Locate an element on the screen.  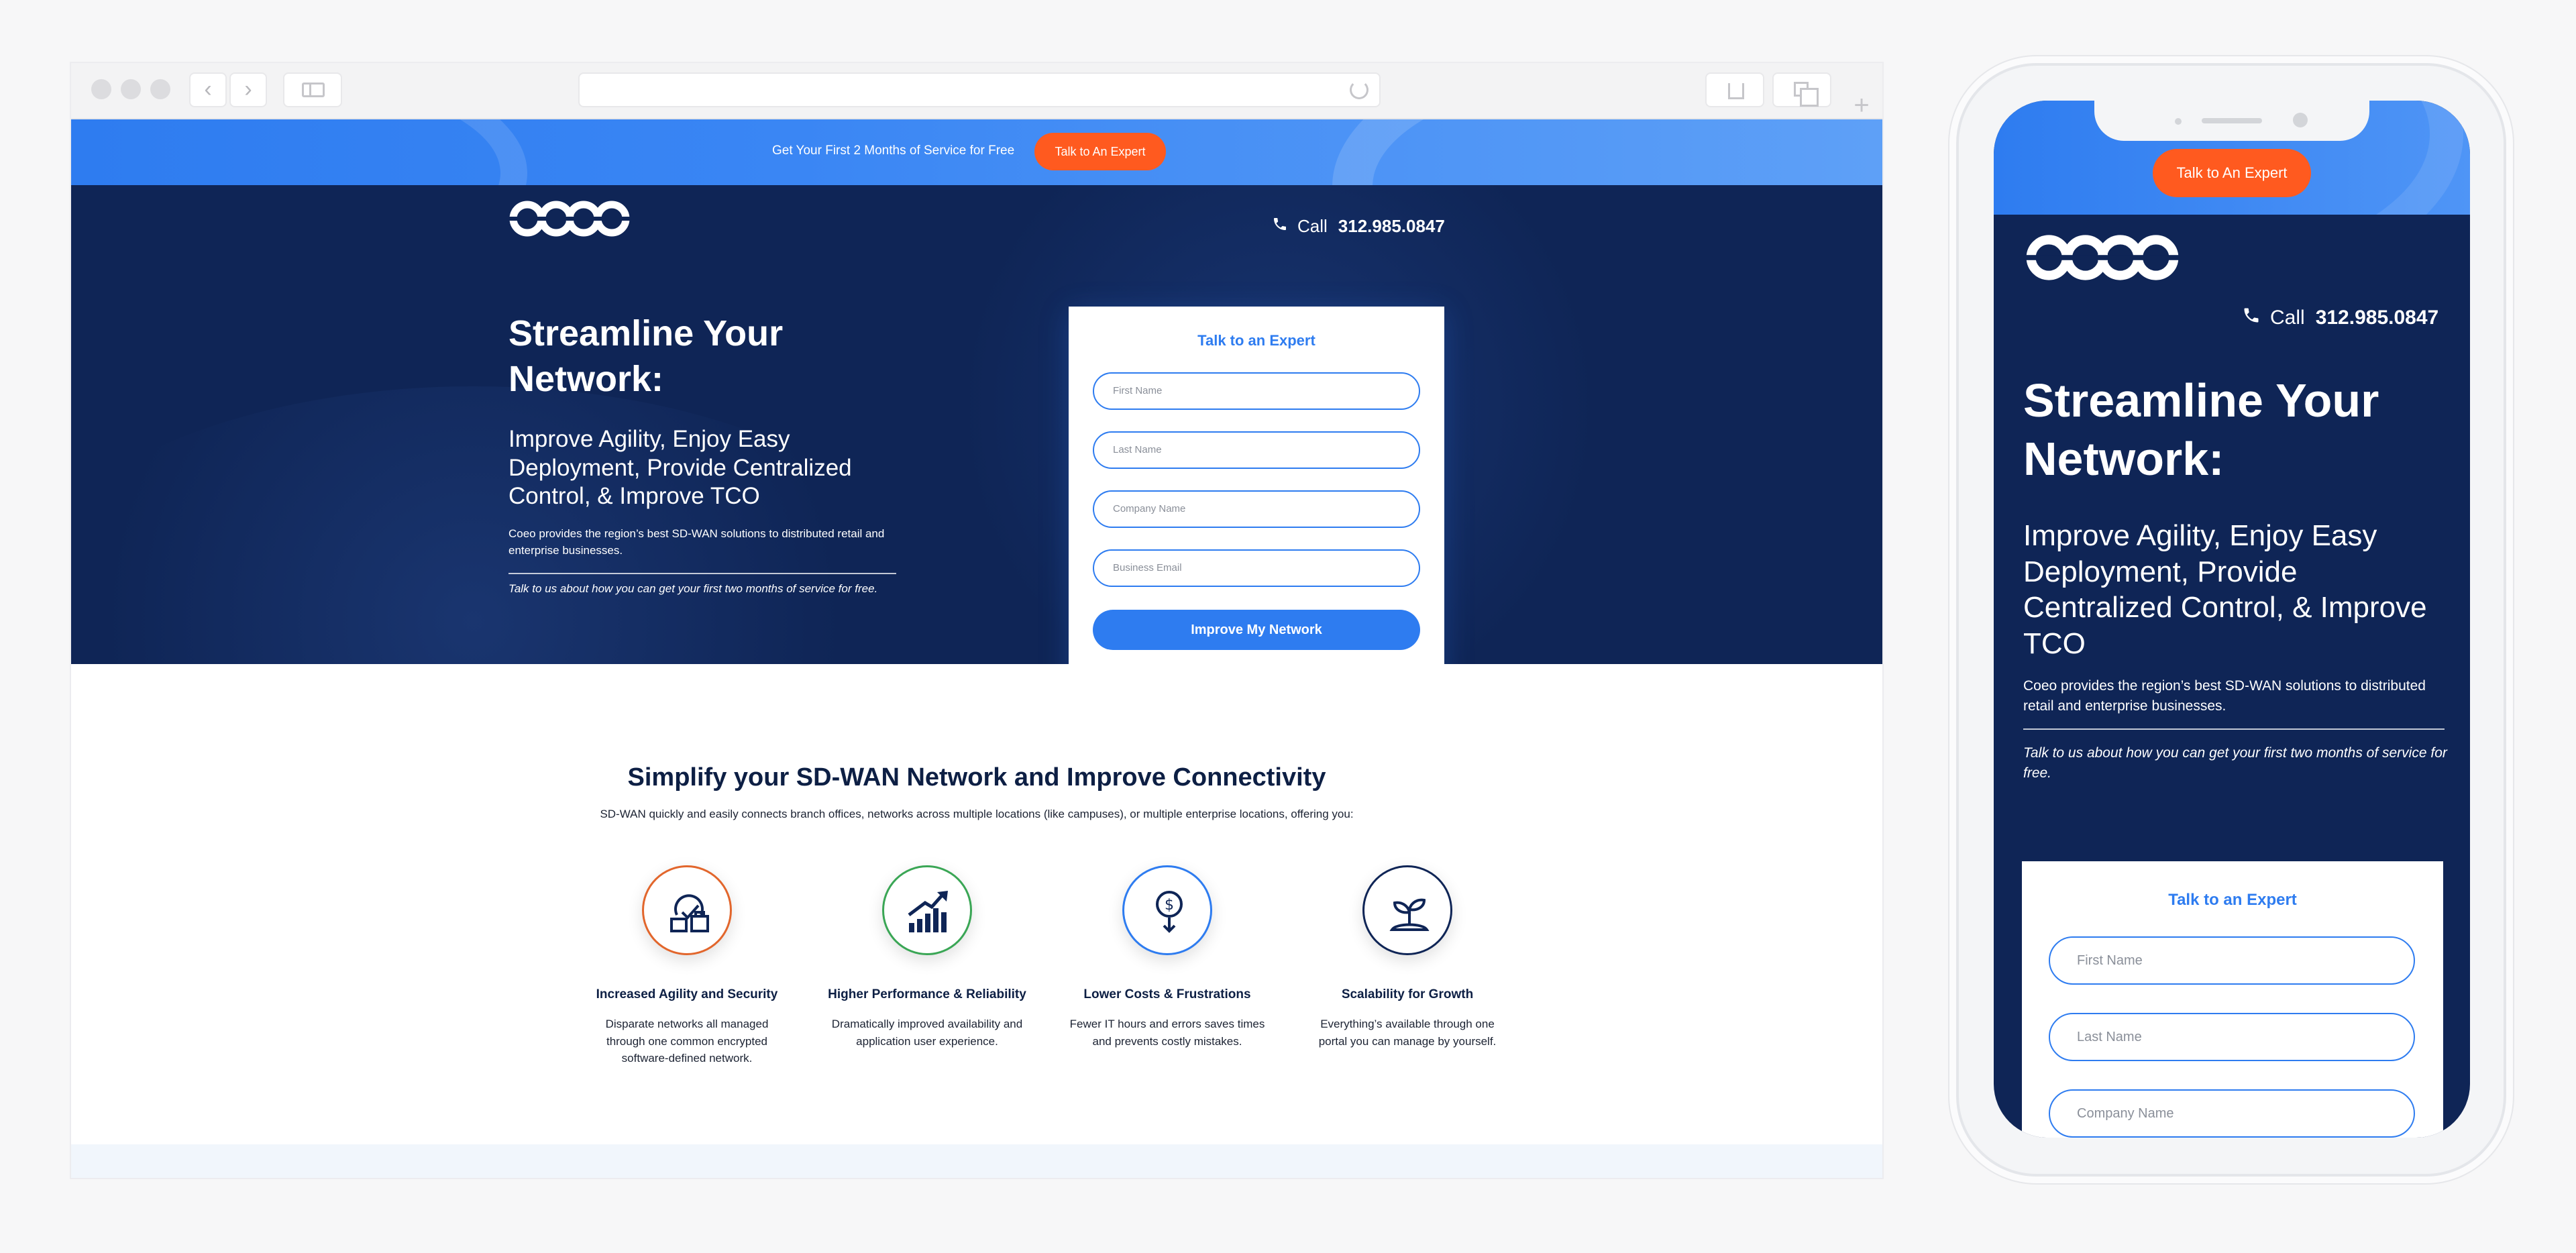
hero-title: Streamline Your Network: is located at coordinates (646, 356).